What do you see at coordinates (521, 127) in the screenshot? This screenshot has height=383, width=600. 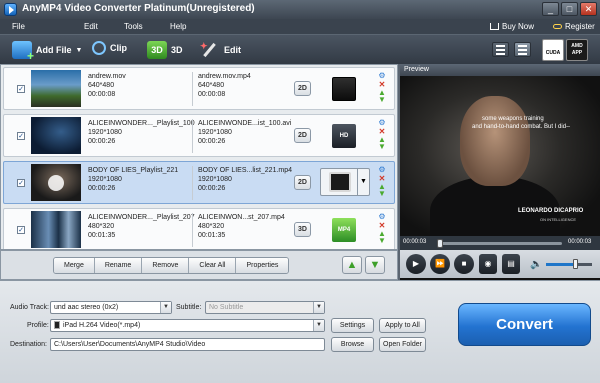 I see `subtitle-line-2: and hand-to-hand combat. But I did--` at bounding box center [521, 127].